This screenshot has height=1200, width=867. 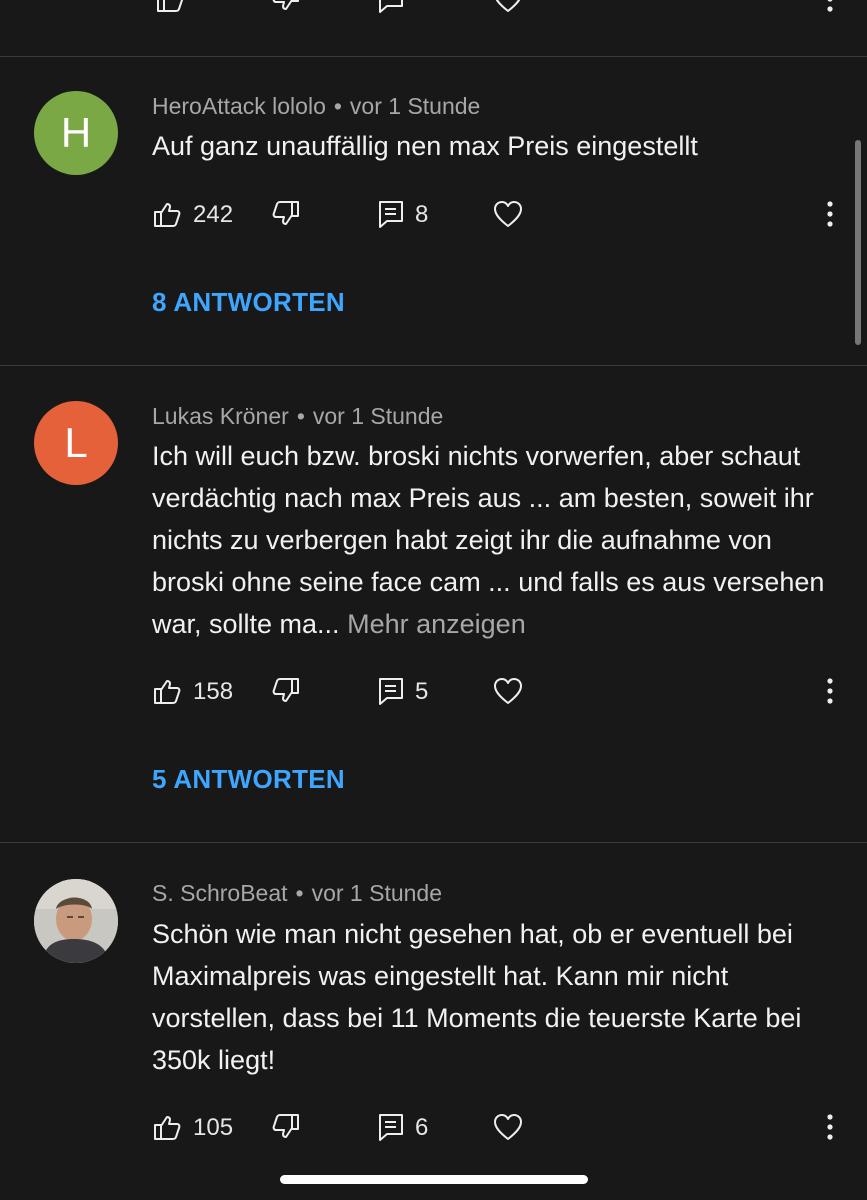 I want to click on avatar: H, so click(x=76, y=133).